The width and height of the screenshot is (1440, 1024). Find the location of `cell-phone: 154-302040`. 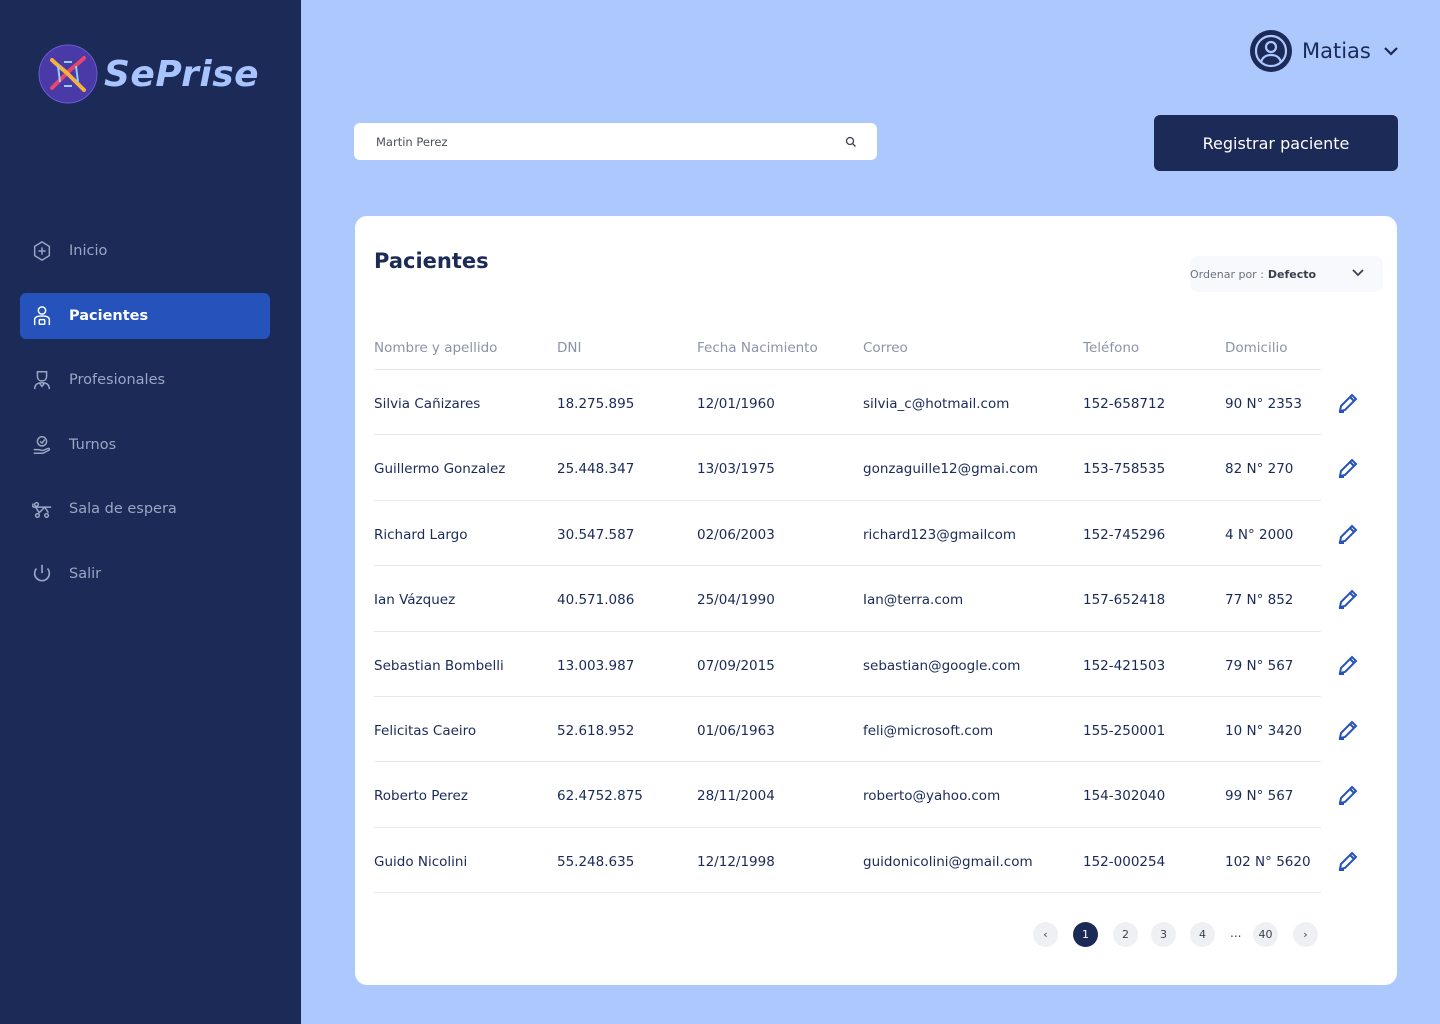

cell-phone: 154-302040 is located at coordinates (1124, 796).